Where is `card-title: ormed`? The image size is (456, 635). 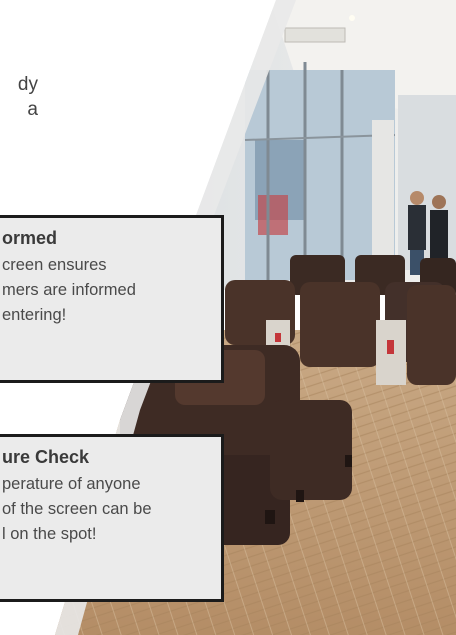
card-title: ormed is located at coordinates (30, 238).